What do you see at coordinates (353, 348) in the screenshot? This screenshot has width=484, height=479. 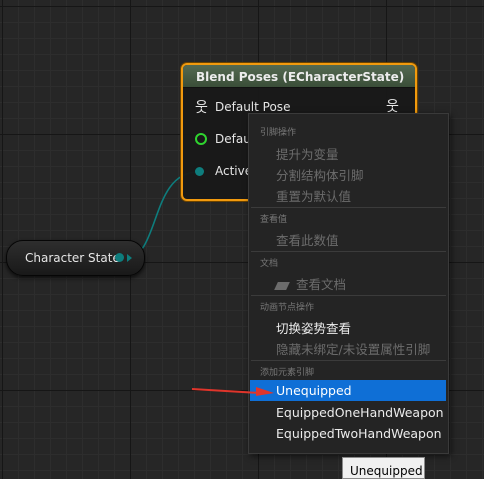 I see `menu-item-hide-unbound-pins: 隐藏未绑定/未设置属性引脚` at bounding box center [353, 348].